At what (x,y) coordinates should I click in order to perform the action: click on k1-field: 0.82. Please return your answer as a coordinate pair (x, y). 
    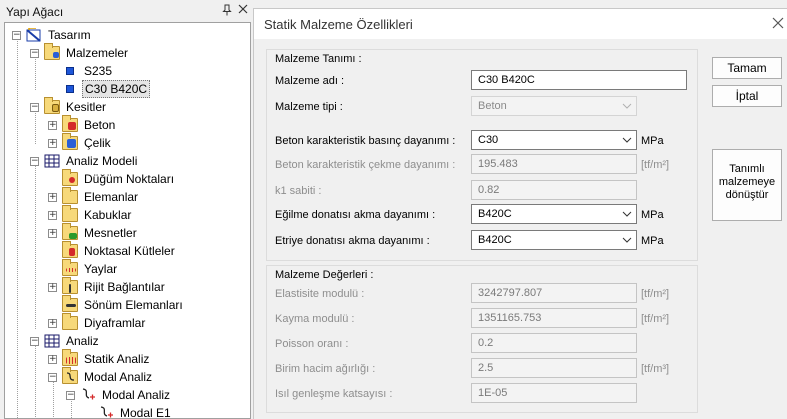
    Looking at the image, I should click on (554, 190).